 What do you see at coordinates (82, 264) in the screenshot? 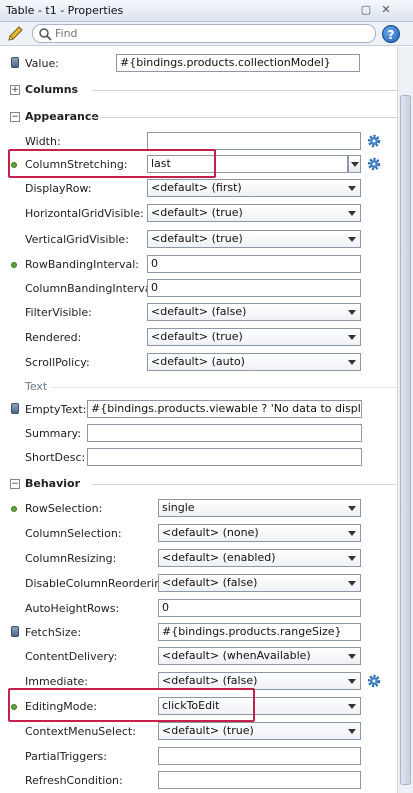
I see `property-label: RowBandingInterval:` at bounding box center [82, 264].